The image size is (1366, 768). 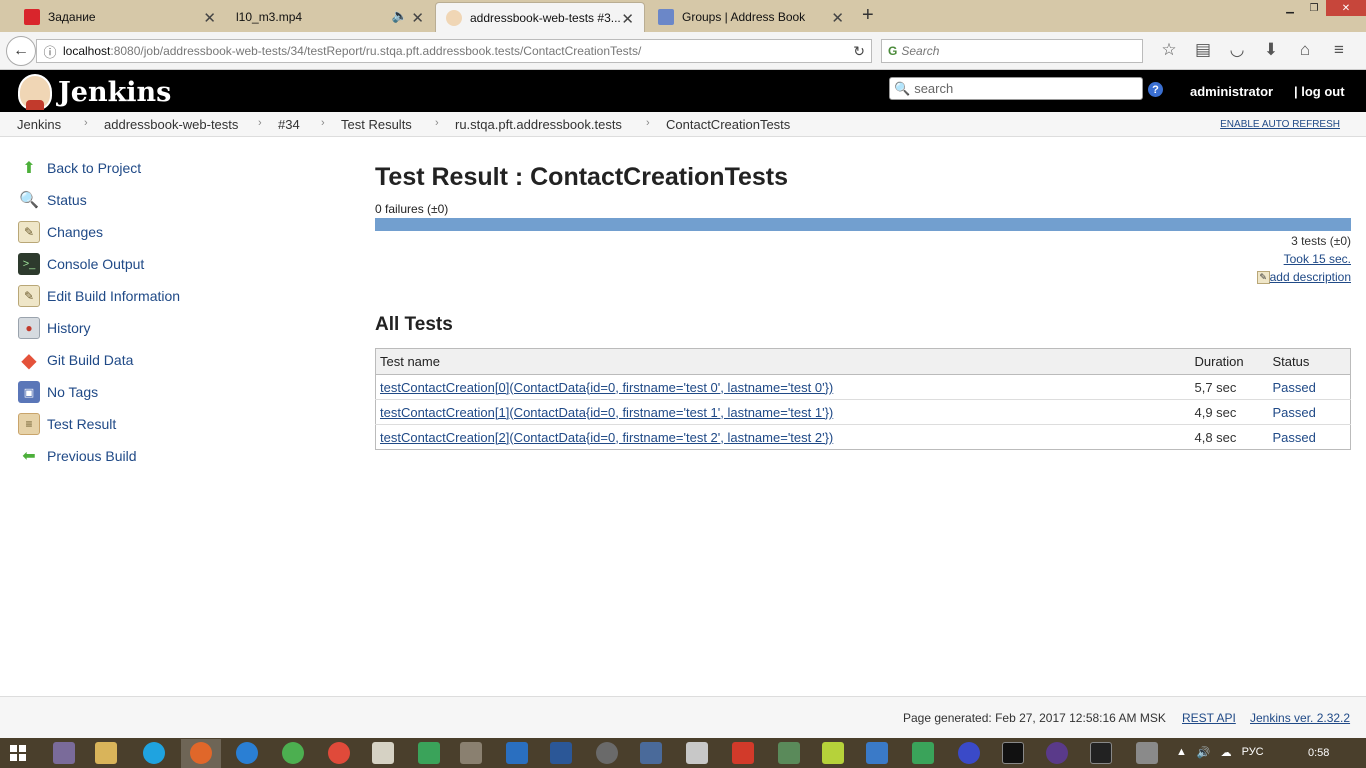 I want to click on sidebar-item-status: 🔍 Status, so click(x=99, y=200).